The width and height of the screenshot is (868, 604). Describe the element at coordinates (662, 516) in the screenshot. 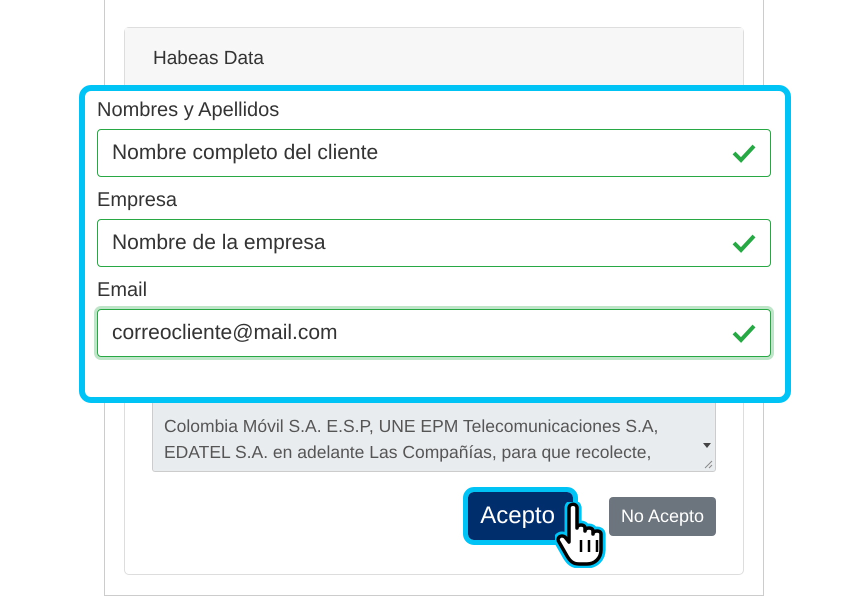

I see `decline-button: No Acepto` at that location.